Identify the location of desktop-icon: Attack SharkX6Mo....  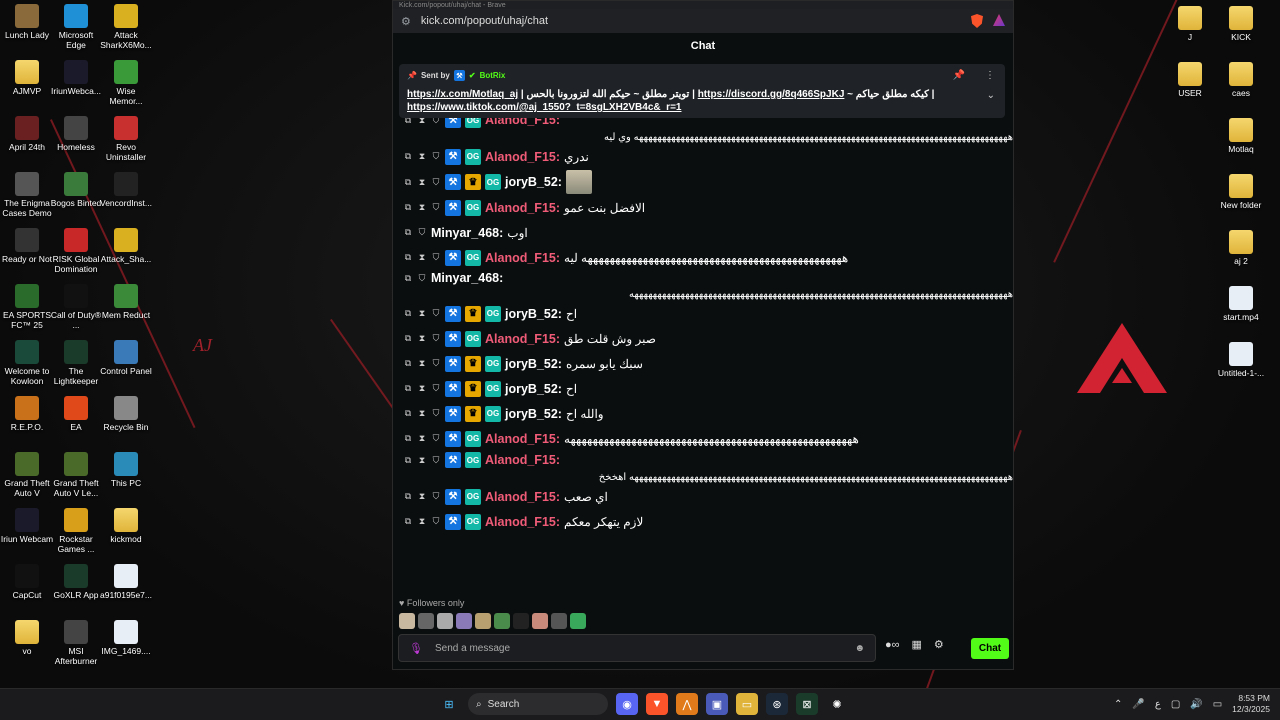
(126, 27).